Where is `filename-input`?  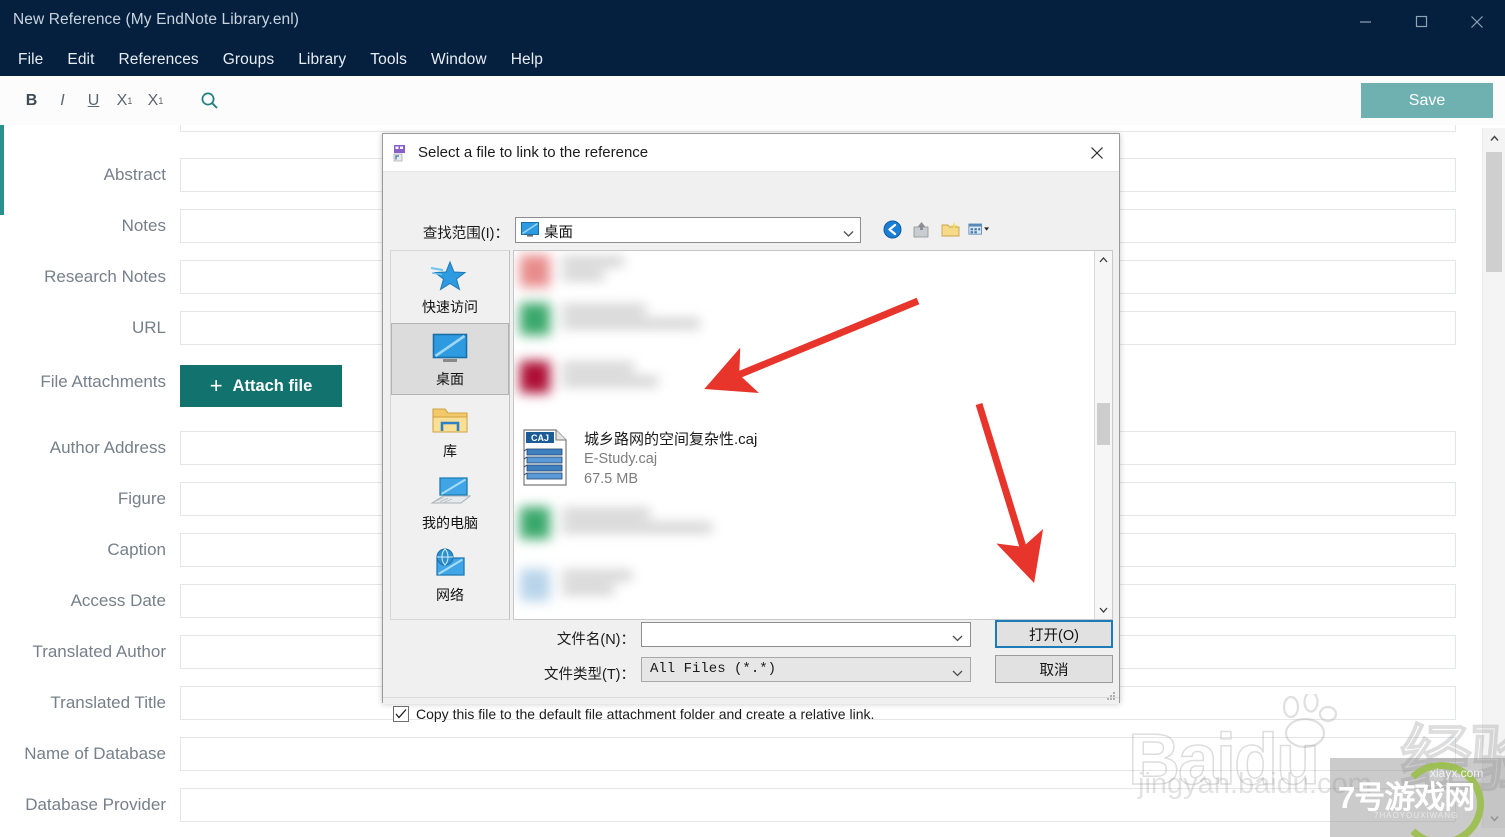
filename-input is located at coordinates (806, 634).